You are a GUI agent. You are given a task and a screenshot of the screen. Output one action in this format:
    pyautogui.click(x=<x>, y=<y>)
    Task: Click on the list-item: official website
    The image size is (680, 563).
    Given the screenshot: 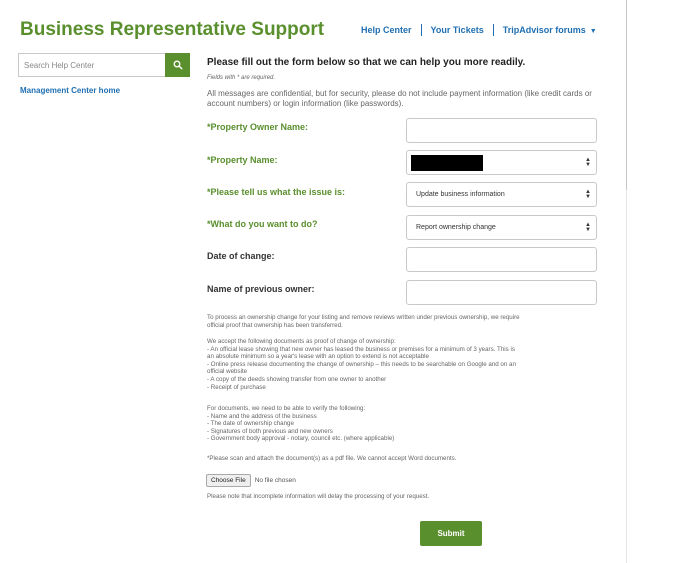 What is the action you would take?
    pyautogui.click(x=227, y=372)
    